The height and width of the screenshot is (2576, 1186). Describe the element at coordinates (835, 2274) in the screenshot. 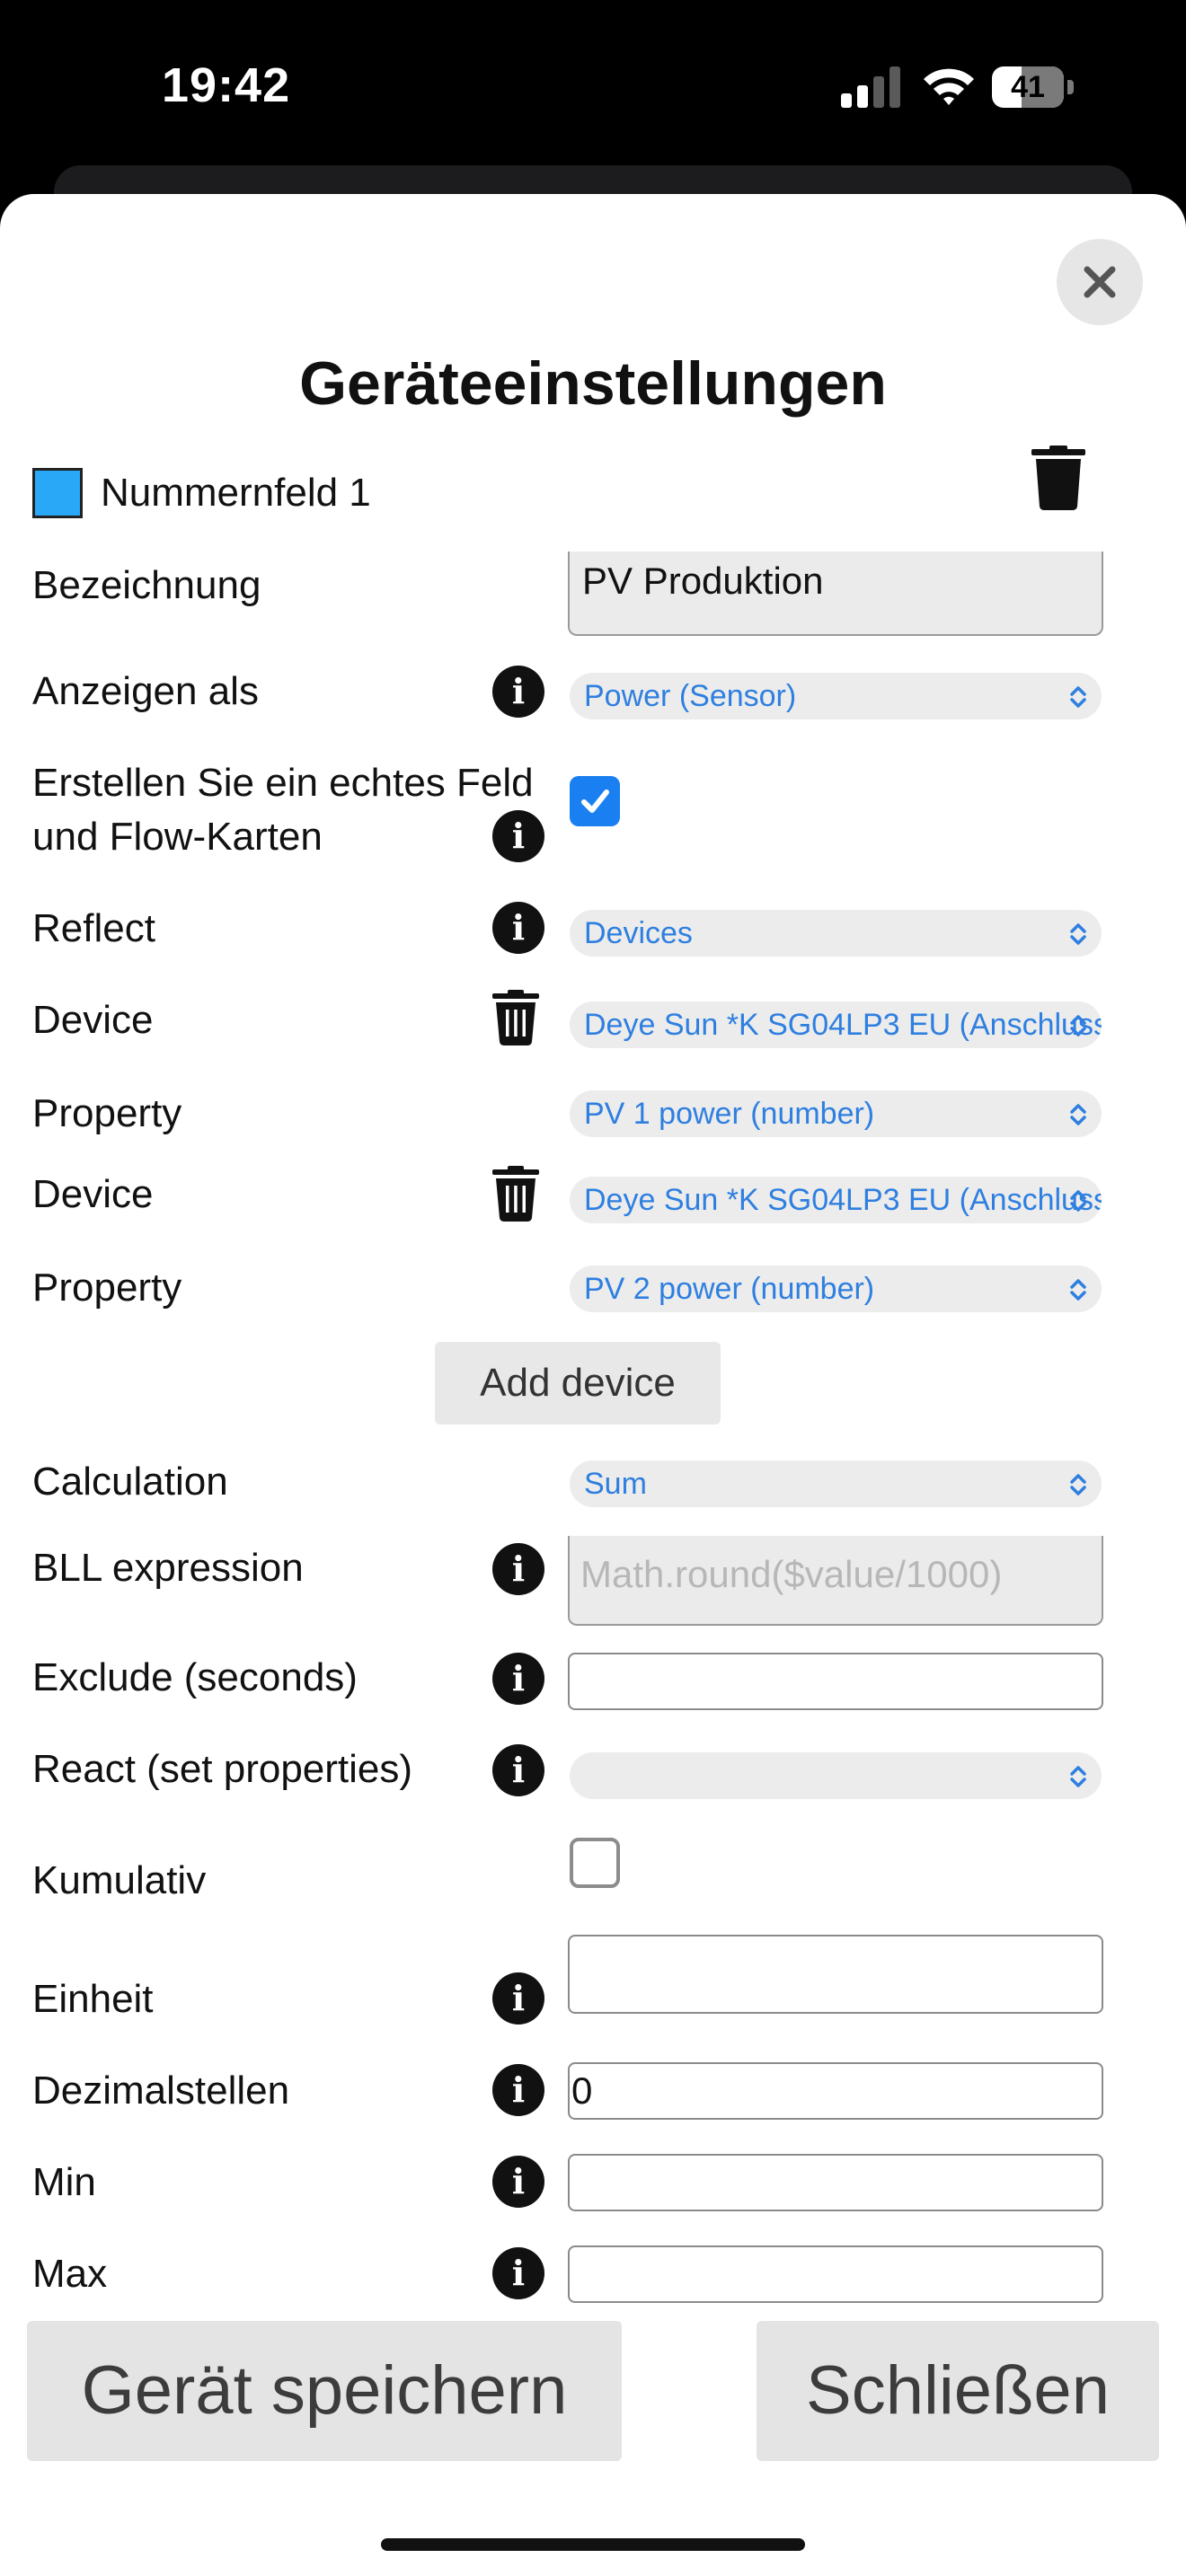

I see `max-input` at that location.